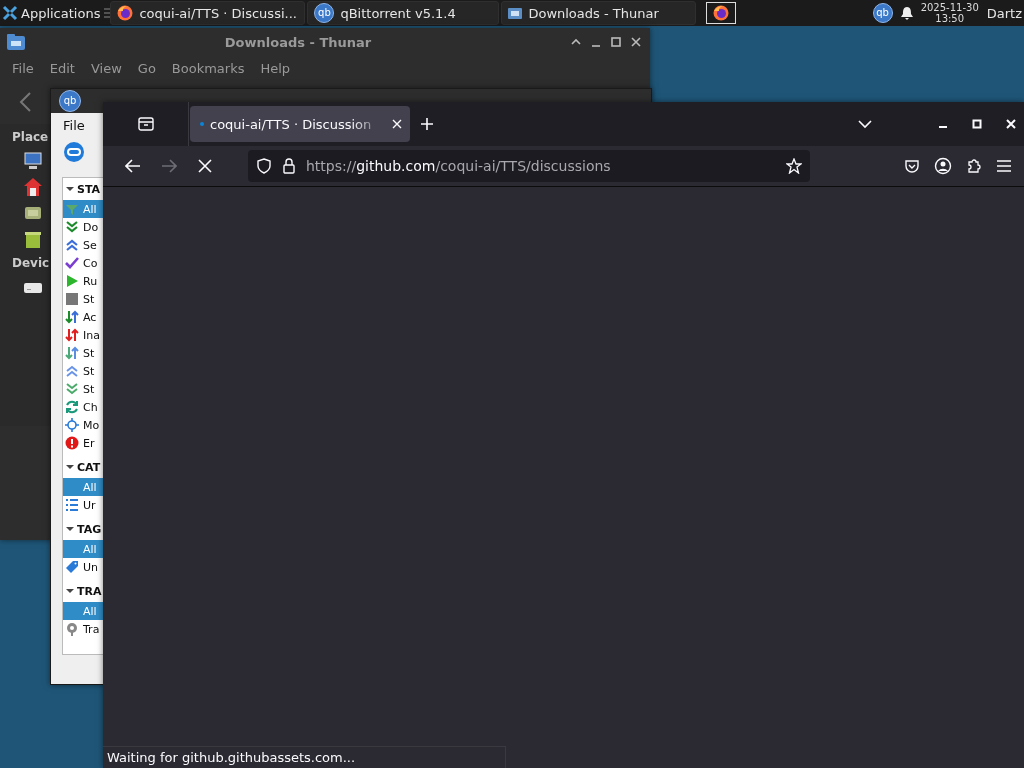 The width and height of the screenshot is (1024, 768). Describe the element at coordinates (205, 166) in the screenshot. I see `stop-icon` at that location.